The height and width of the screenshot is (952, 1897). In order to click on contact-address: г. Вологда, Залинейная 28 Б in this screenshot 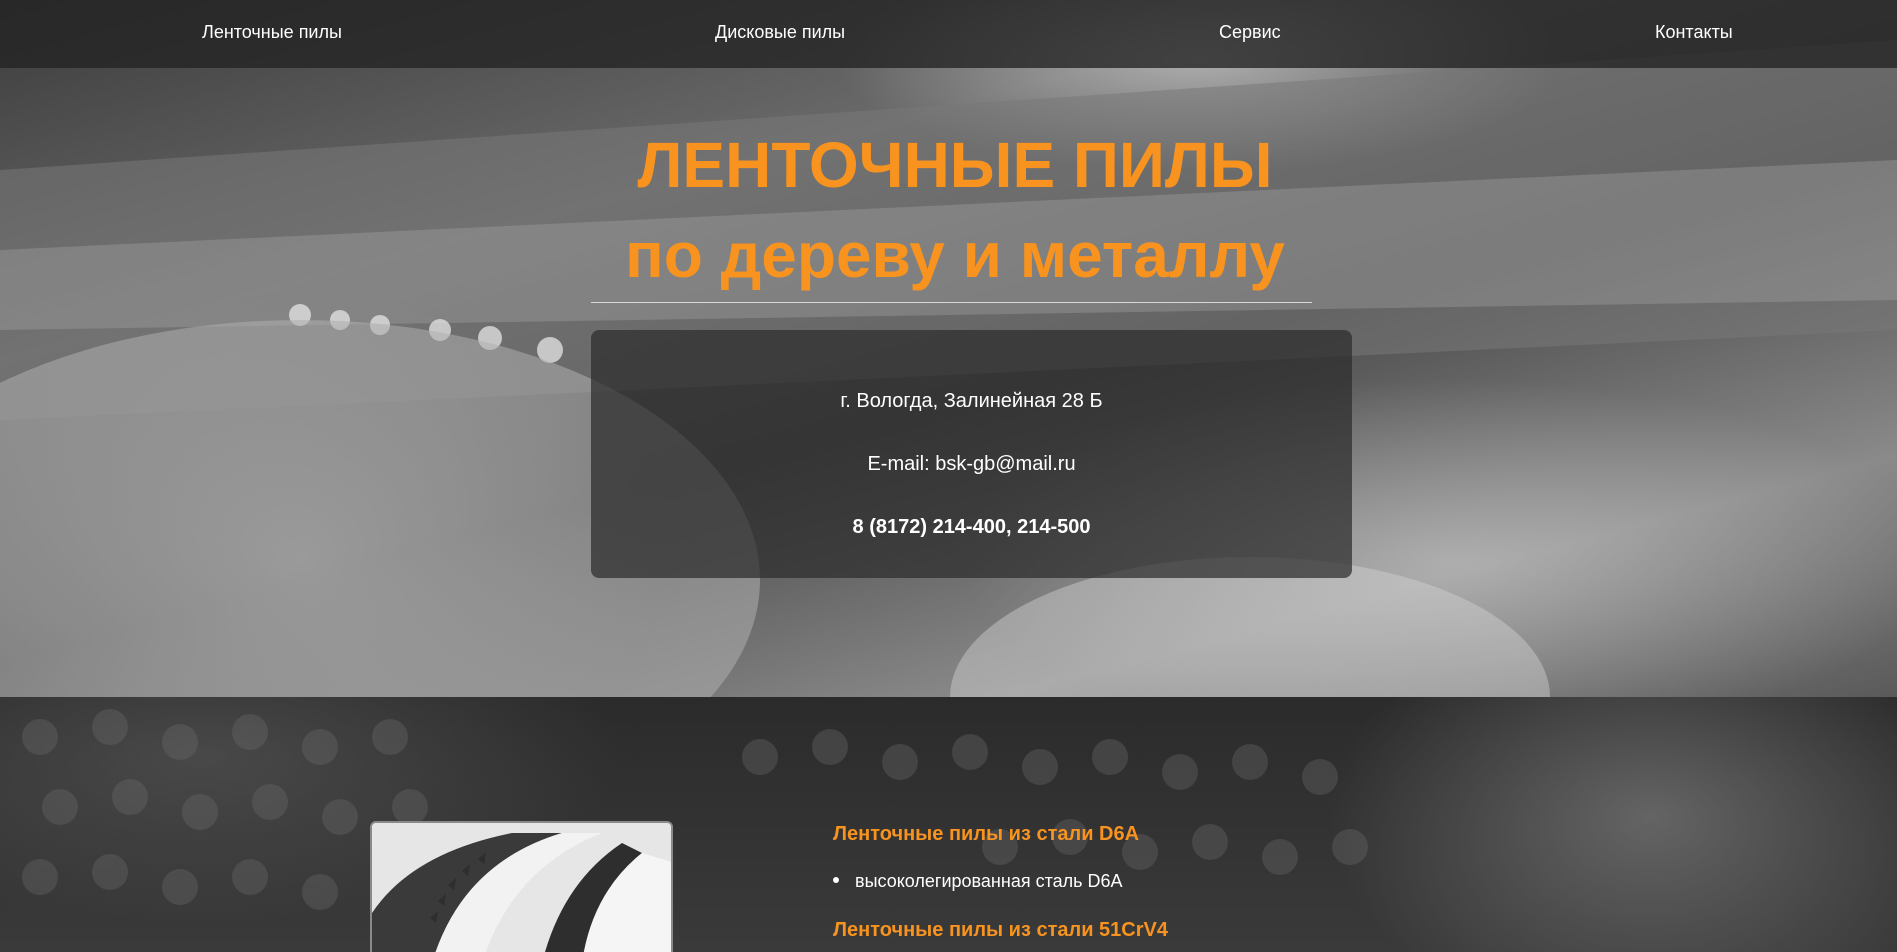, I will do `click(971, 401)`.